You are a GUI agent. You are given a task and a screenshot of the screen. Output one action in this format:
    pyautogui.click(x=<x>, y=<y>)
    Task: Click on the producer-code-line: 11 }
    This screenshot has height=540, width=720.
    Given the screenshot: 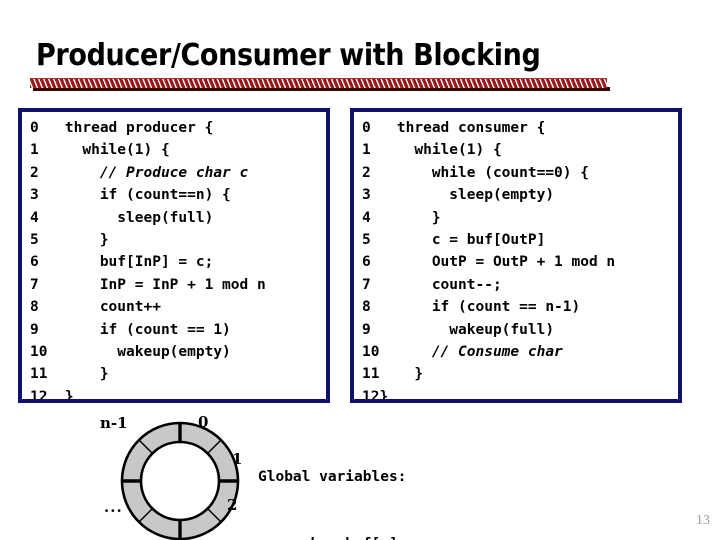 What is the action you would take?
    pyautogui.click(x=177, y=374)
    